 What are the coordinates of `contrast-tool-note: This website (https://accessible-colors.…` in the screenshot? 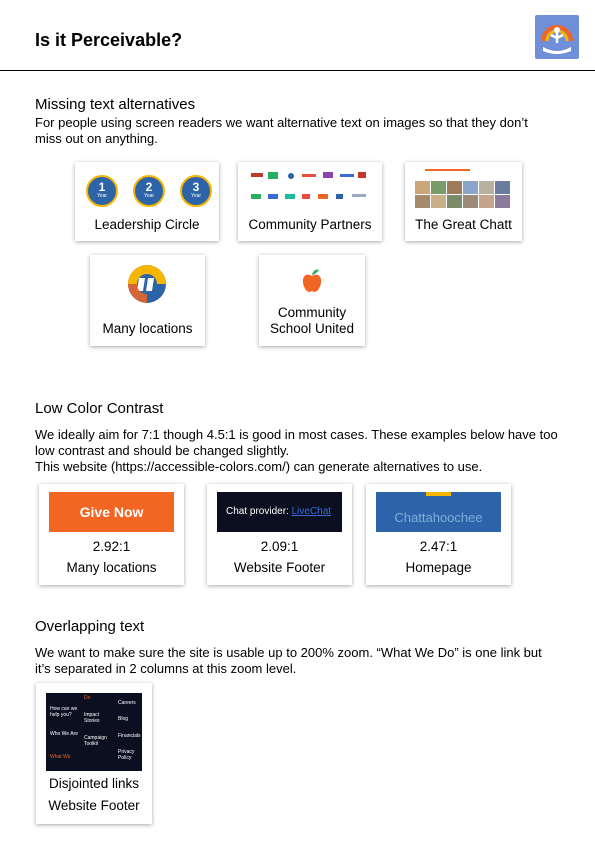 It's located at (259, 466).